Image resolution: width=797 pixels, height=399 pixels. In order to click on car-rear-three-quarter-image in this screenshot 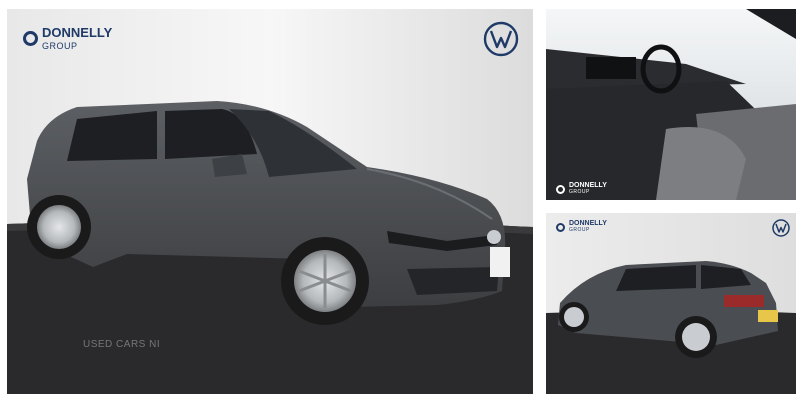, I will do `click(671, 303)`.